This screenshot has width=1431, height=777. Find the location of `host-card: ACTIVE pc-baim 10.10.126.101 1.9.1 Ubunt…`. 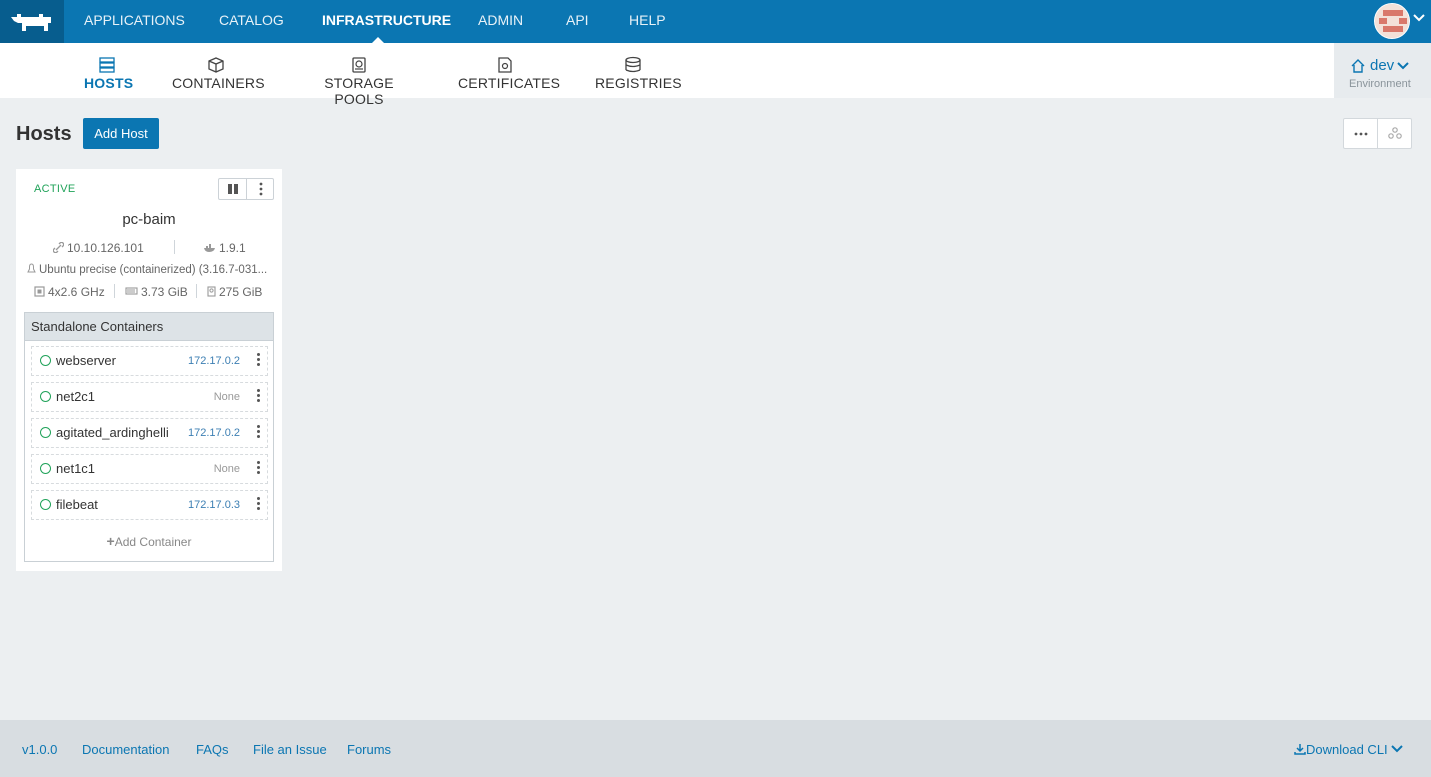

host-card: ACTIVE pc-baim 10.10.126.101 1.9.1 Ubunt… is located at coordinates (149, 370).